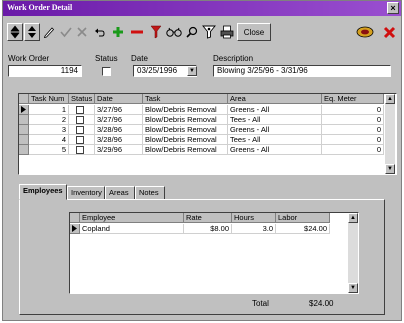  I want to click on search-button, so click(192, 32).